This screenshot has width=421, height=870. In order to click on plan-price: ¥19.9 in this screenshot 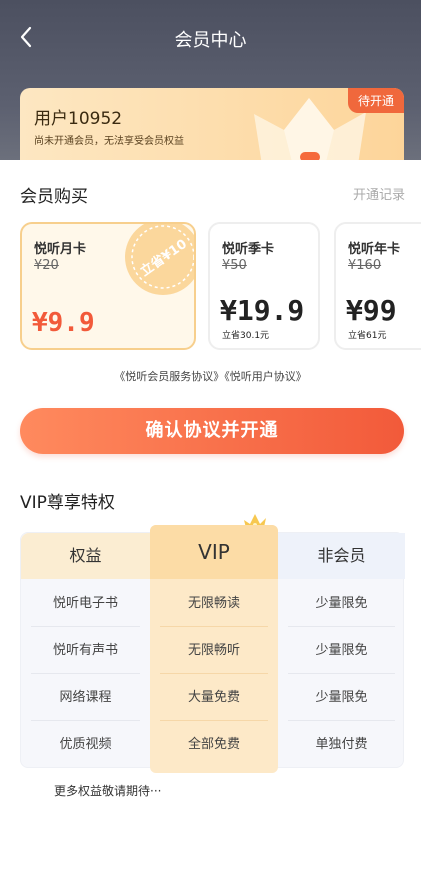, I will do `click(262, 310)`.